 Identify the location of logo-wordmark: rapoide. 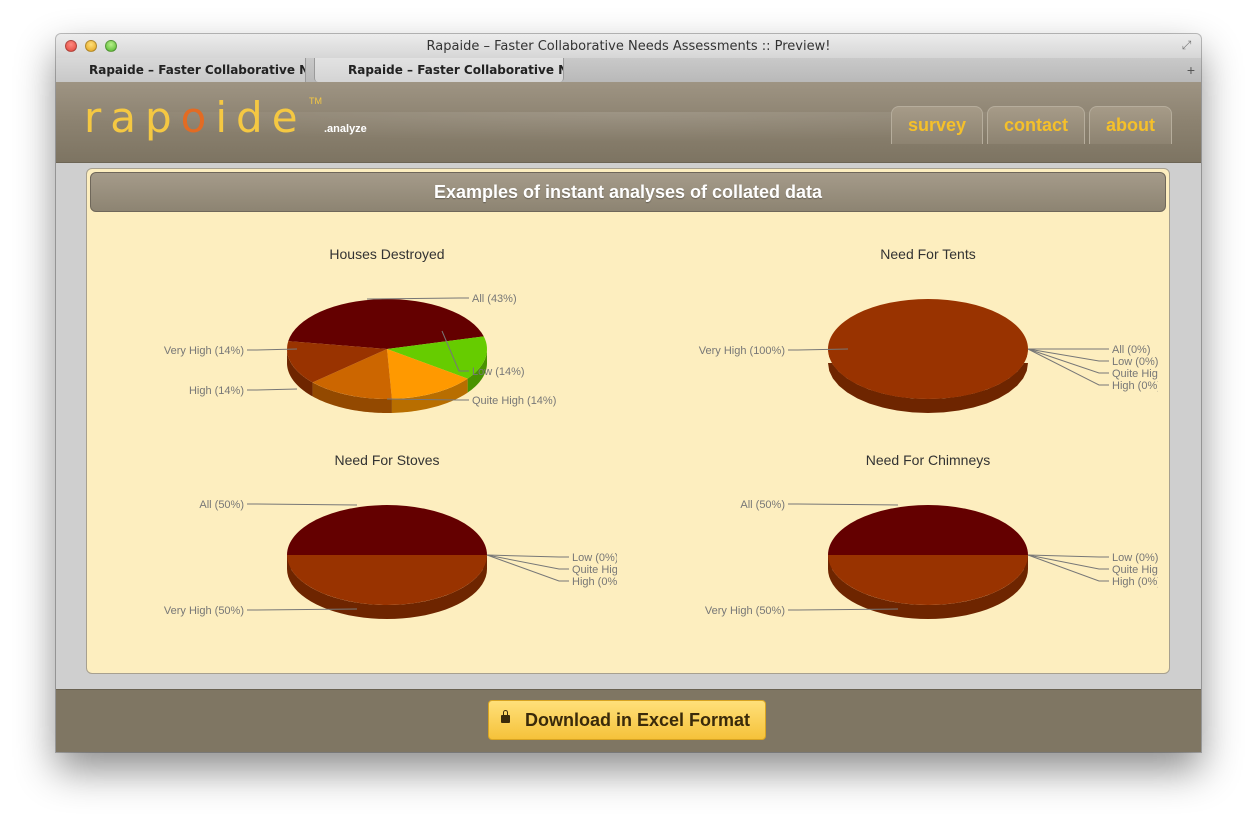
(195, 118).